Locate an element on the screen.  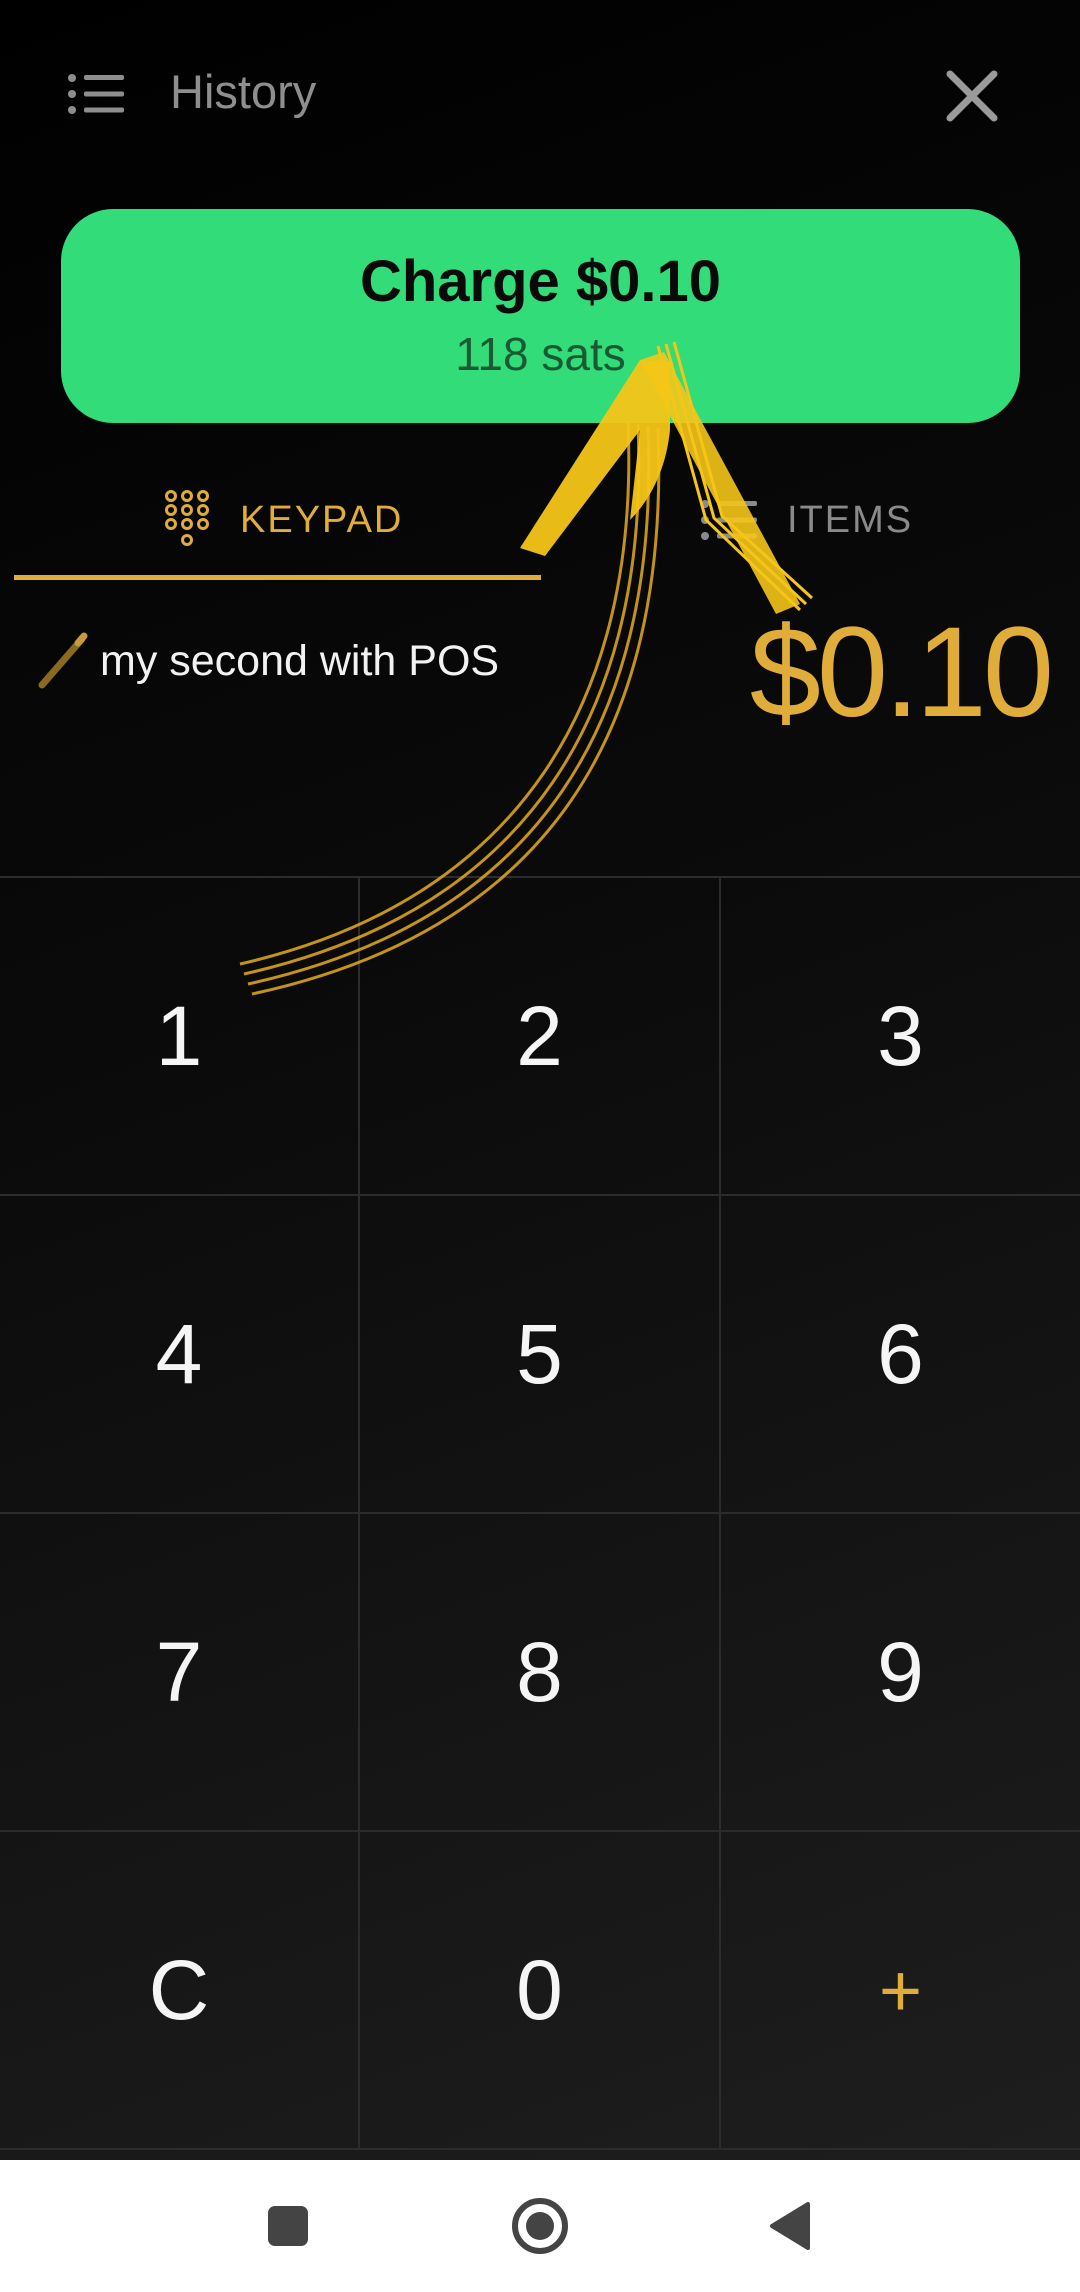
charge-button: Charge $0.10 118 sats is located at coordinates (540, 316).